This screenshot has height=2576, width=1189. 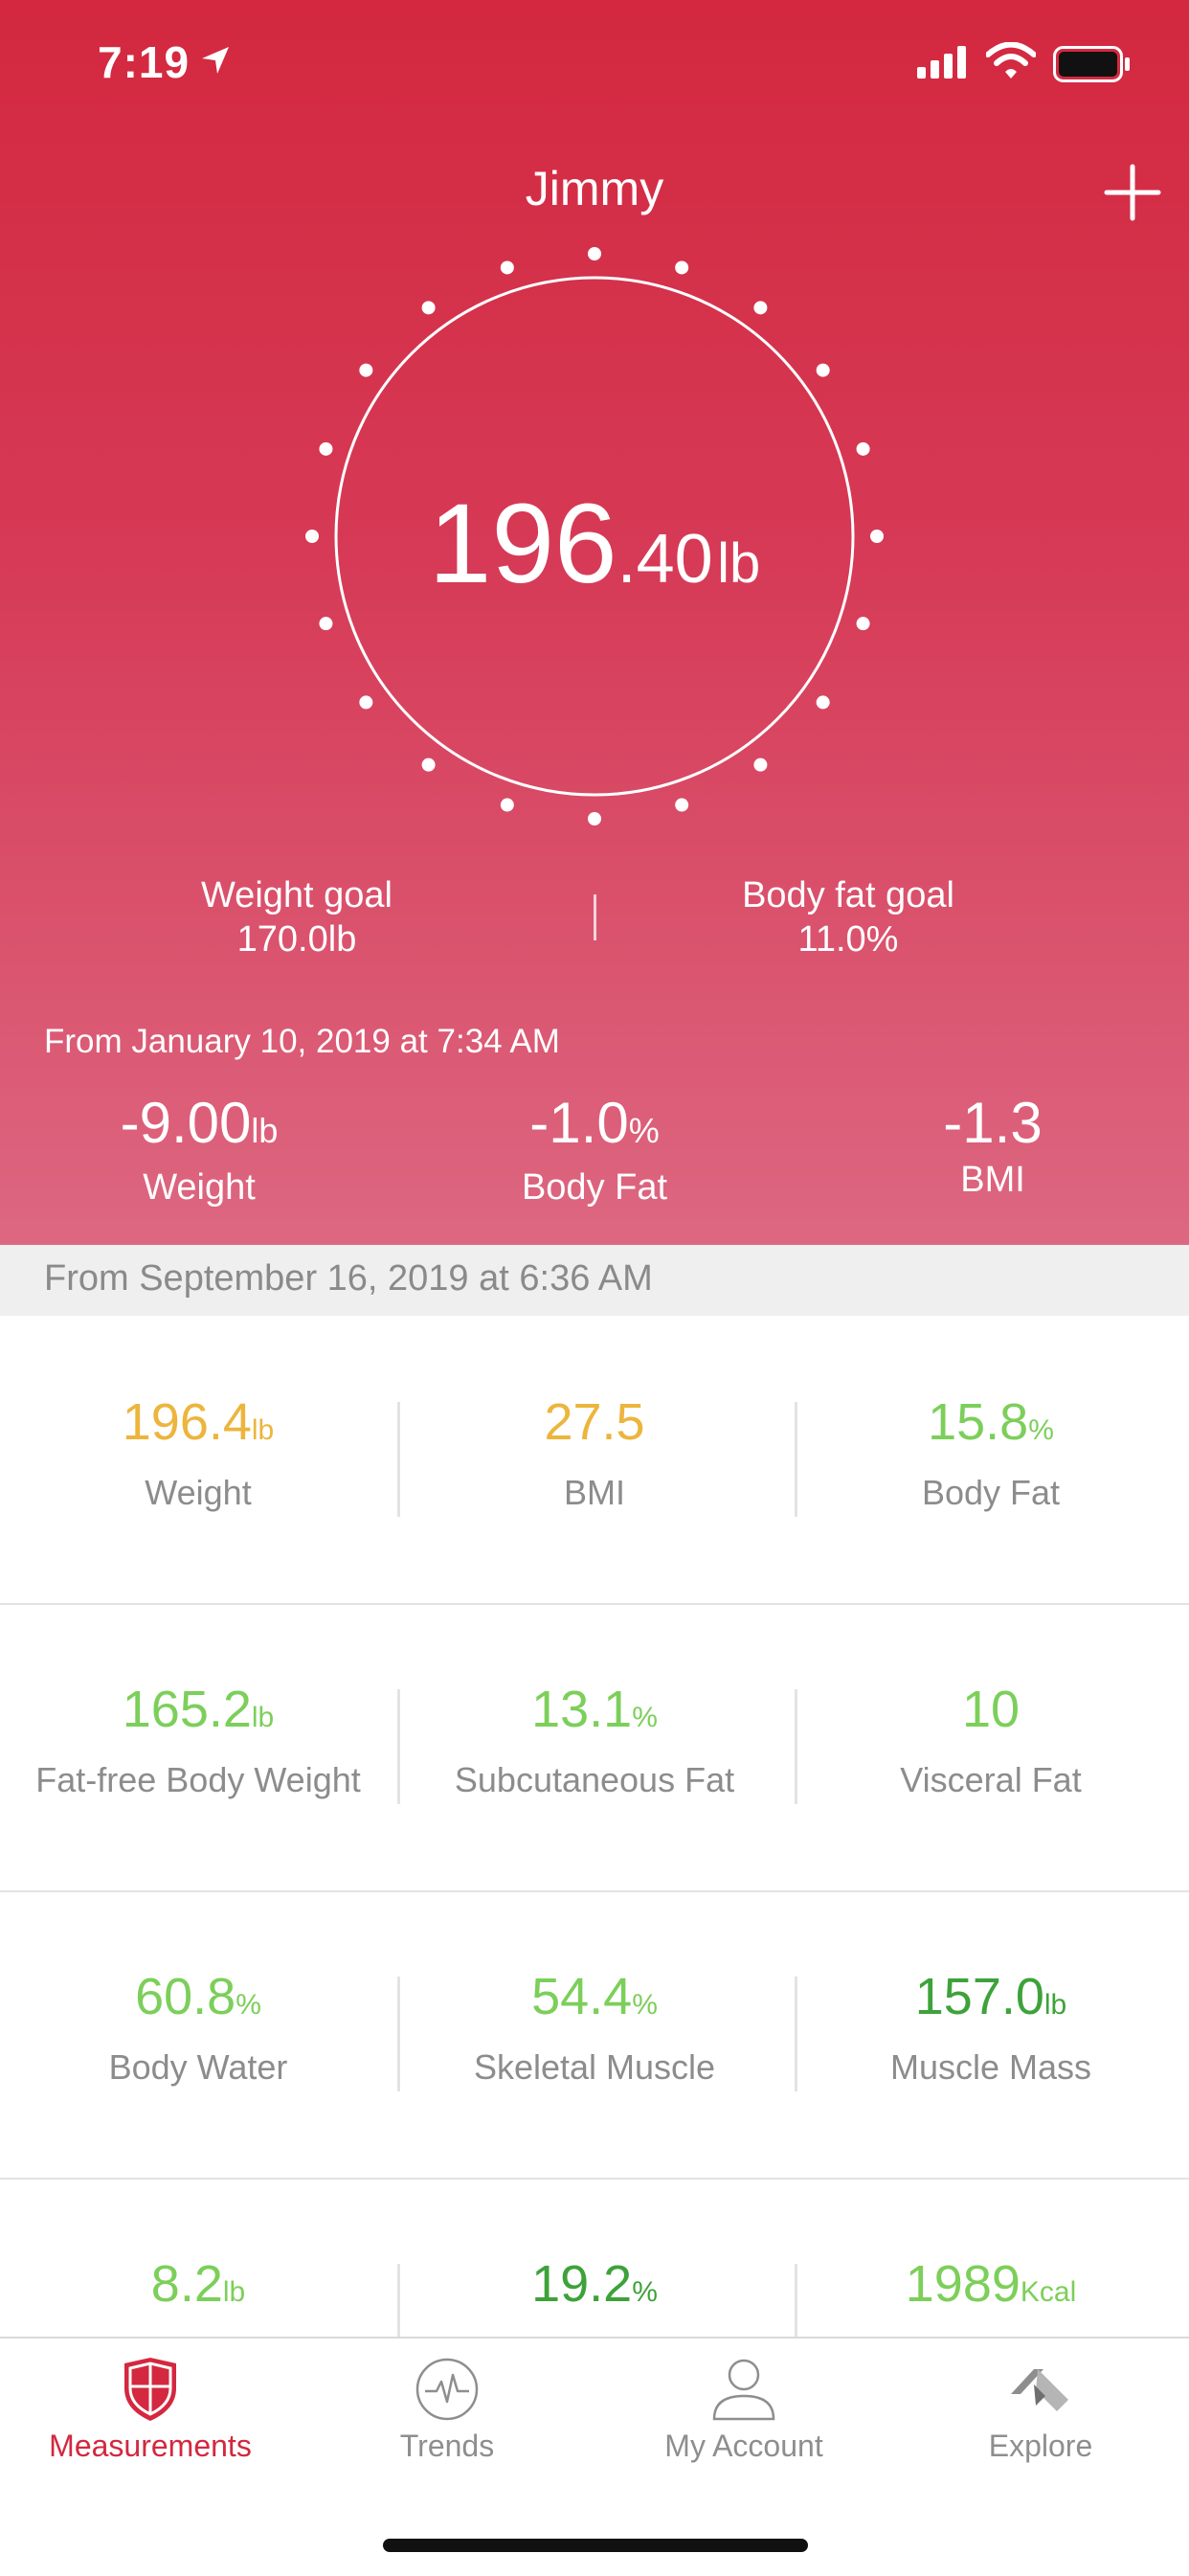 I want to click on heartbeat-icon, so click(x=447, y=2389).